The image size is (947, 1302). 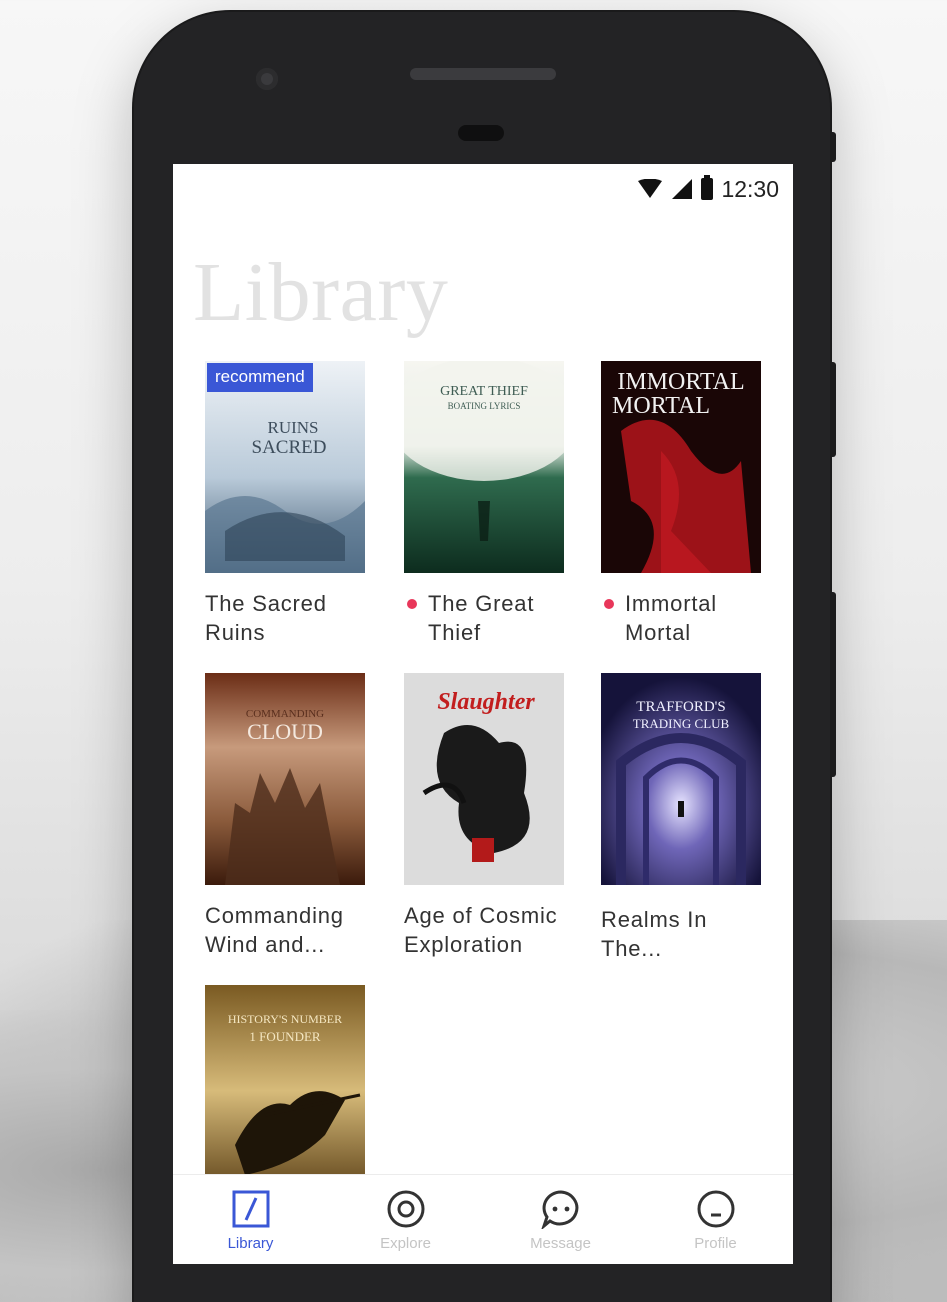 What do you see at coordinates (484, 467) in the screenshot?
I see `book-cover: GREAT THIEF BOATING LYRICS` at bounding box center [484, 467].